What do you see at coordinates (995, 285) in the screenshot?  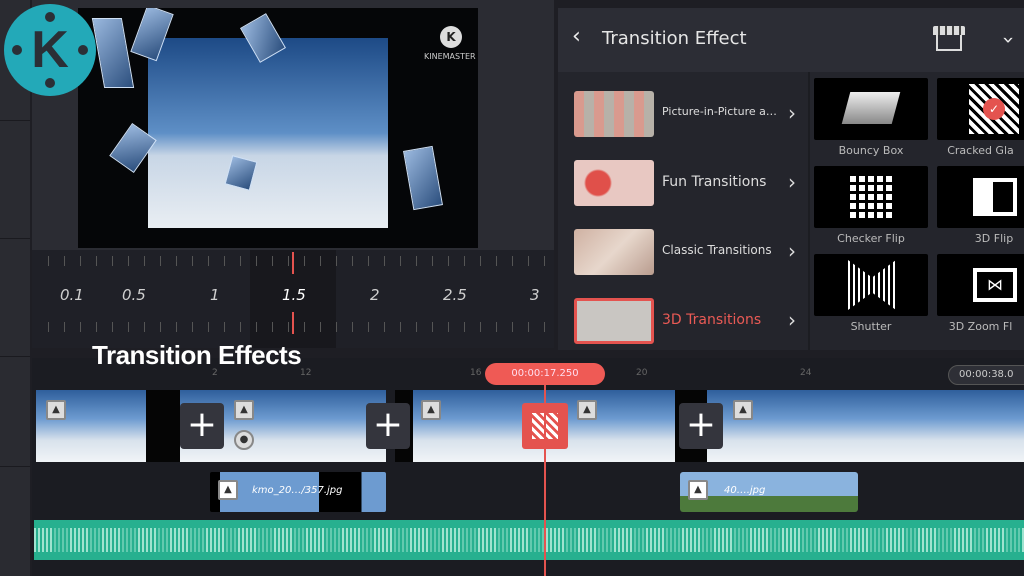 I see `zoom-flip-icon: ⋈` at bounding box center [995, 285].